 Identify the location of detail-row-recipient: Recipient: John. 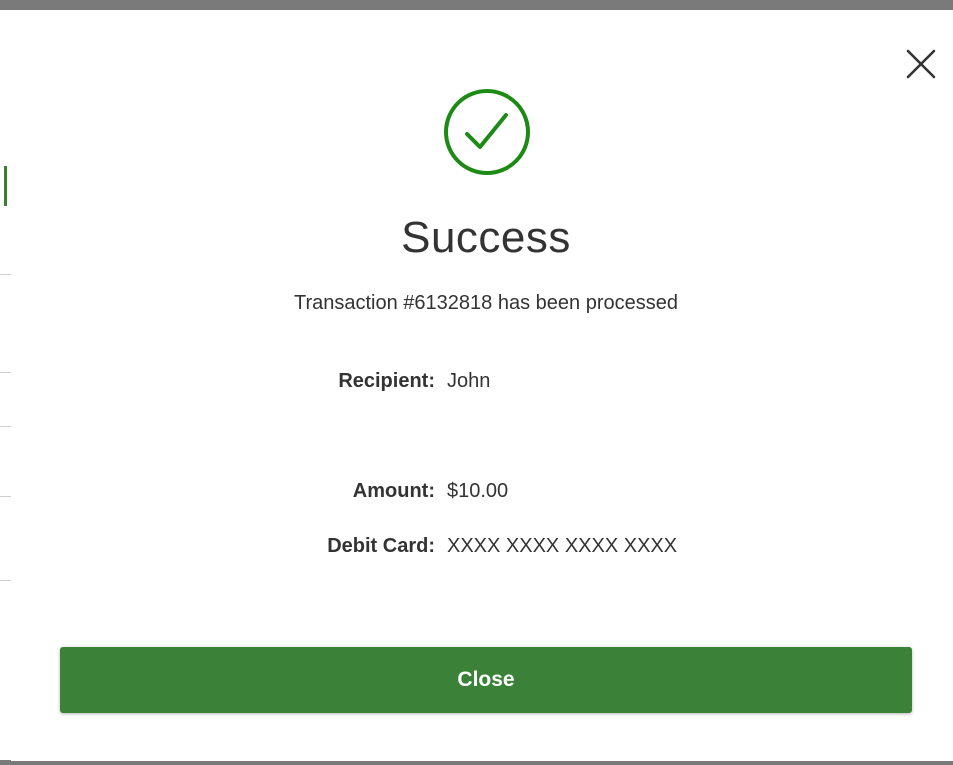
(482, 381).